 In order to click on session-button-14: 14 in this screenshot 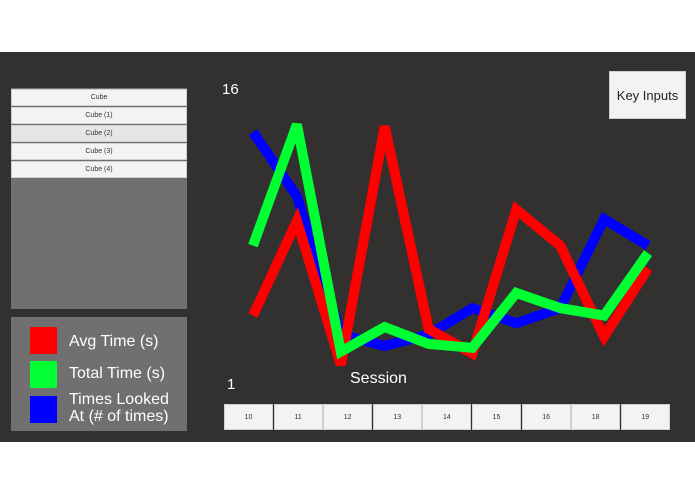, I will do `click(447, 417)`.